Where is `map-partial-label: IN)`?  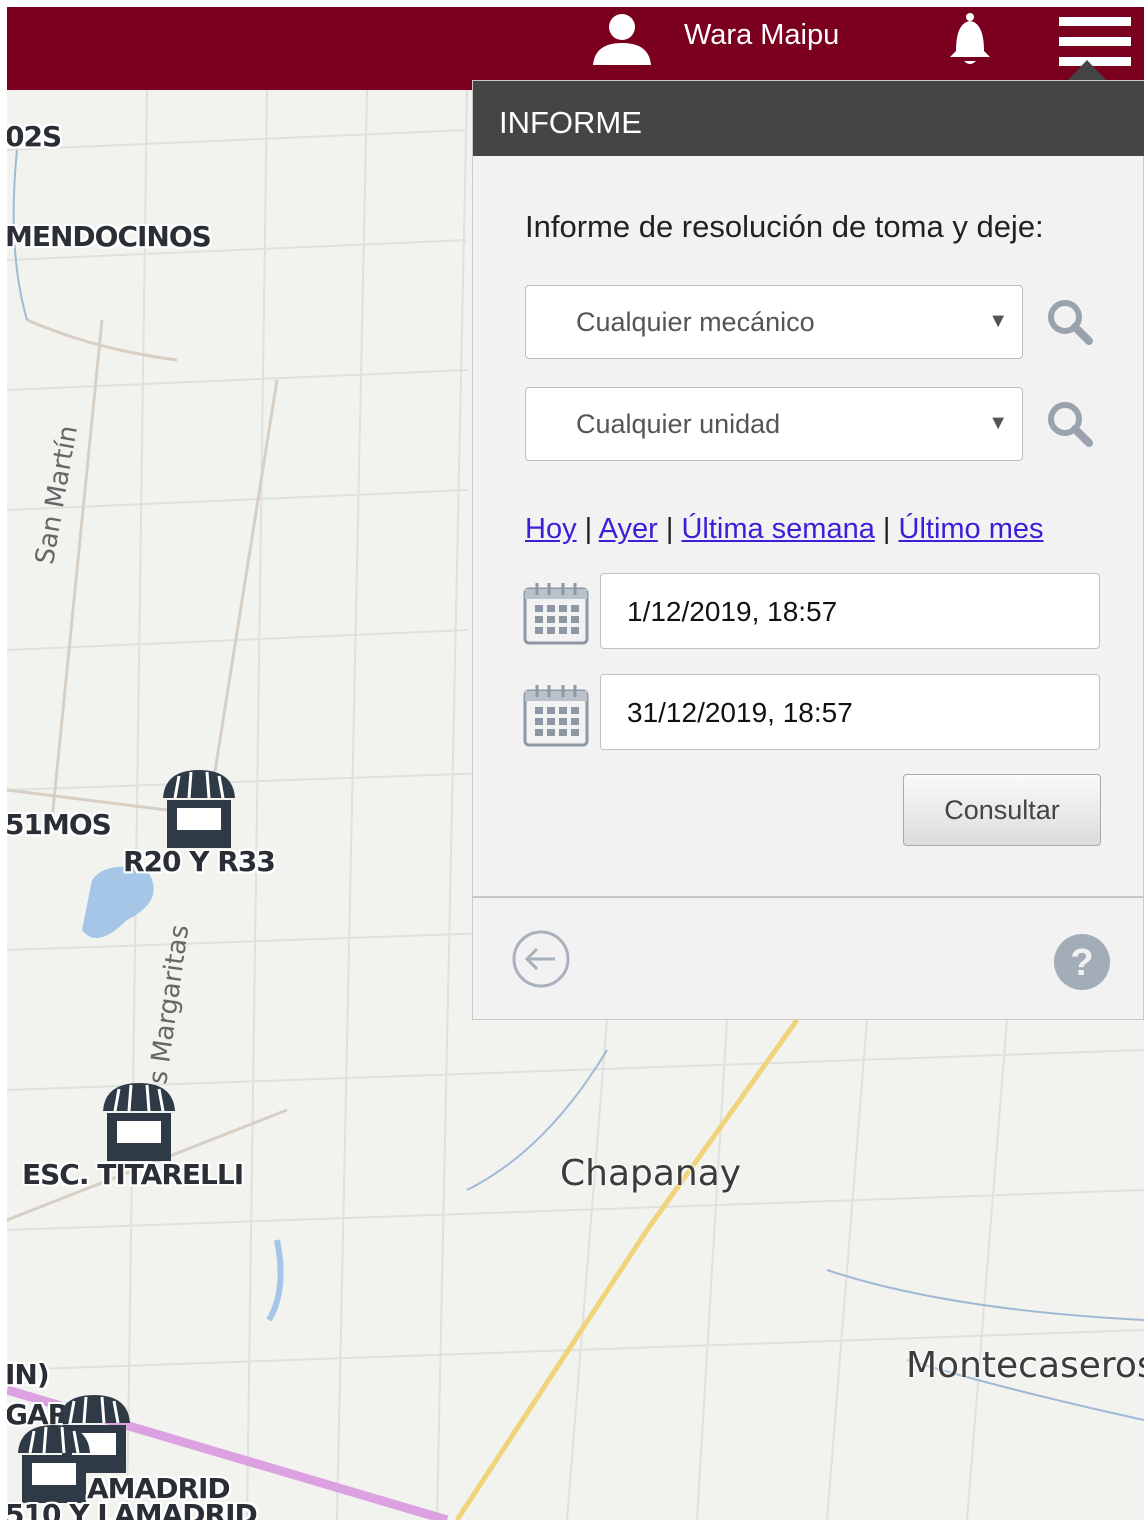
map-partial-label: IN) is located at coordinates (28, 1374).